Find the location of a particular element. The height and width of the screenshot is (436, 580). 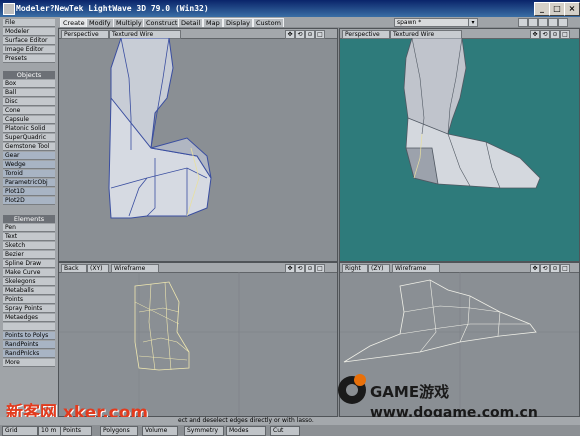

tab-construct: Construct is located at coordinates (162, 22).